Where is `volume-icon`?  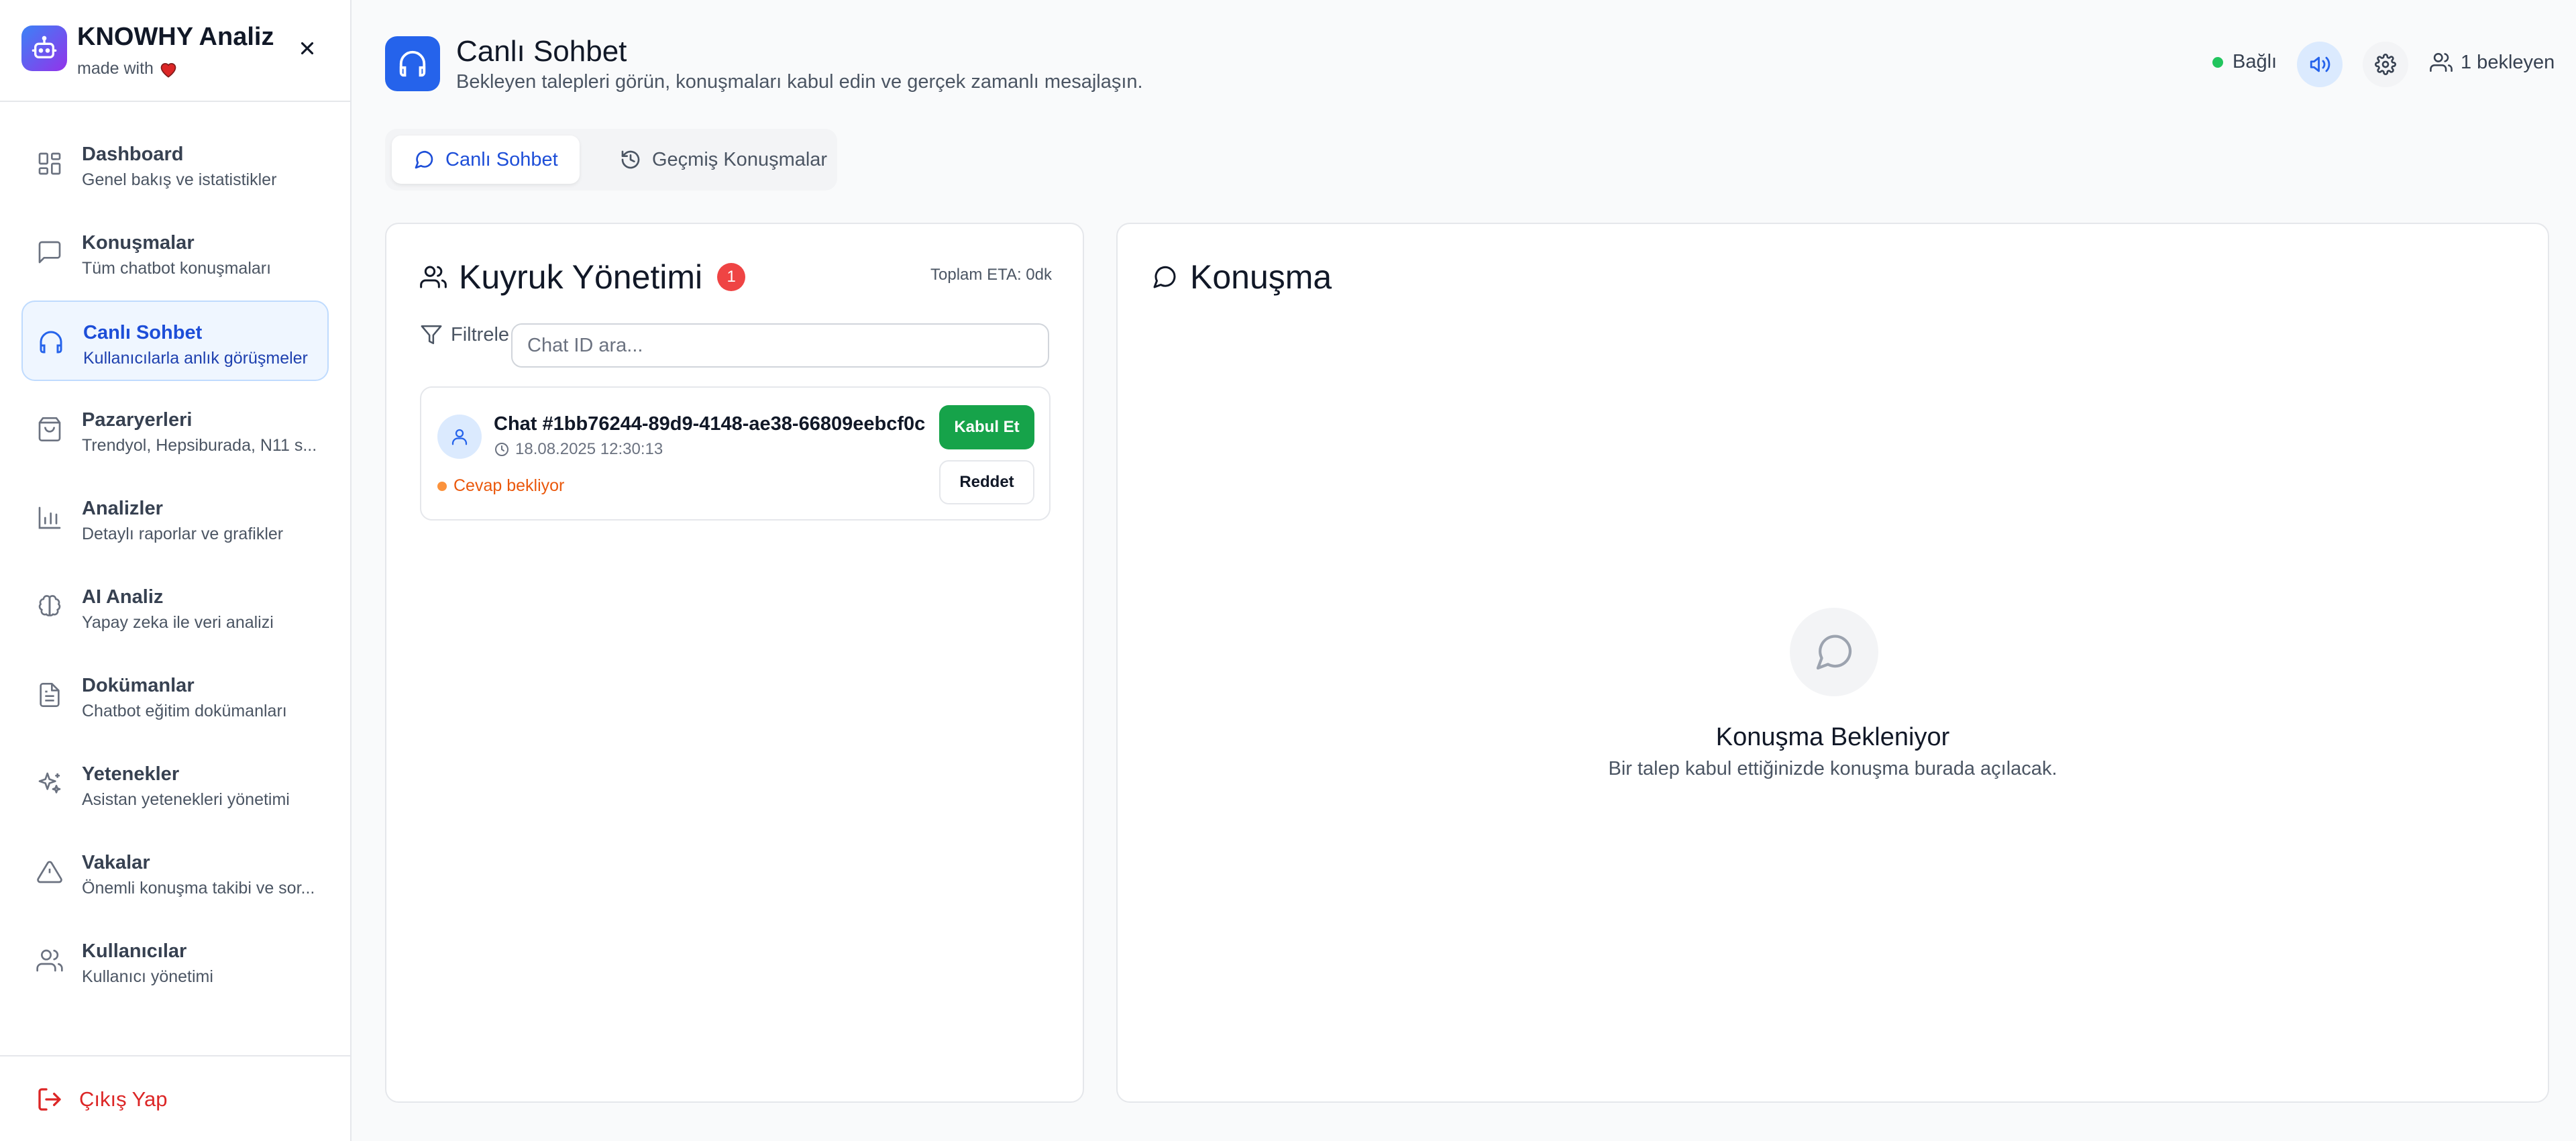 volume-icon is located at coordinates (2320, 64).